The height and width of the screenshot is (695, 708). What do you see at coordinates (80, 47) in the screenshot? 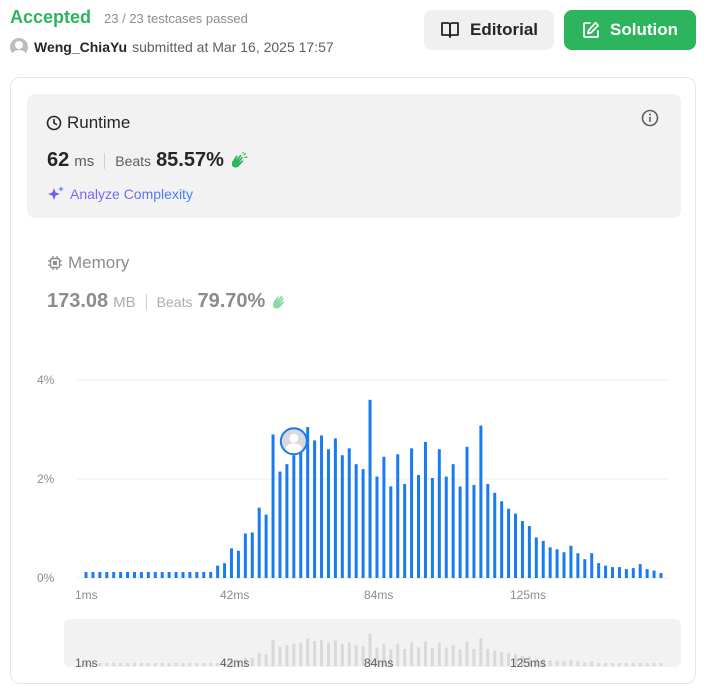
I see `username-link: Weng_ChiaYu` at bounding box center [80, 47].